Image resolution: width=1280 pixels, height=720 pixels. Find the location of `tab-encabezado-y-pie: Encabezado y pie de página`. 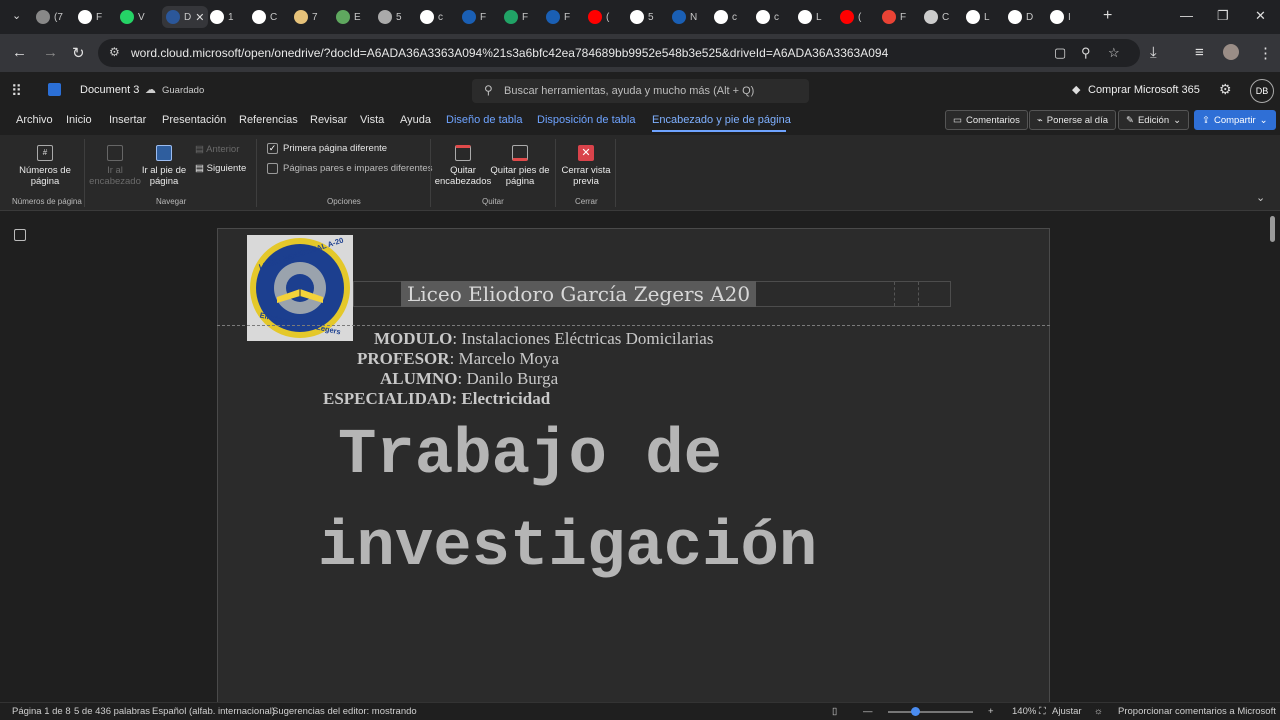

tab-encabezado-y-pie: Encabezado y pie de página is located at coordinates (721, 120).